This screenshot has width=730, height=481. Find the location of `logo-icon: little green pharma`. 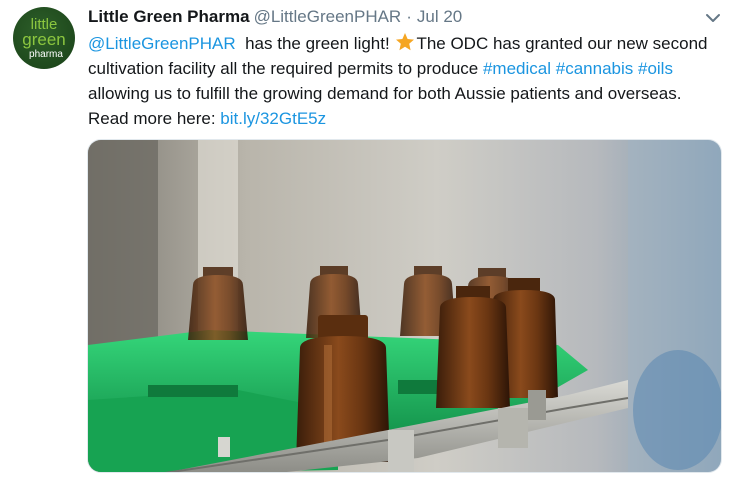

logo-icon: little green pharma is located at coordinates (43, 38).